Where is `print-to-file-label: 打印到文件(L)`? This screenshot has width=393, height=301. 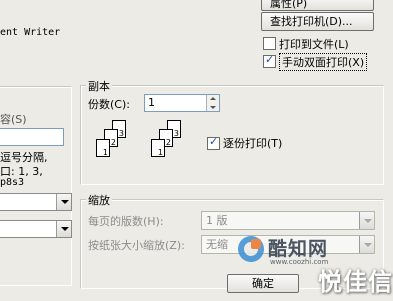 print-to-file-label: 打印到文件(L) is located at coordinates (314, 44).